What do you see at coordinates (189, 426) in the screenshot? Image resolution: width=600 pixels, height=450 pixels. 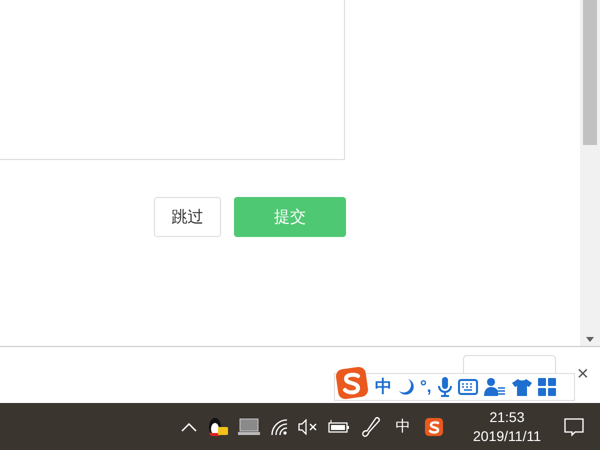 I see `chevron-up-icon` at bounding box center [189, 426].